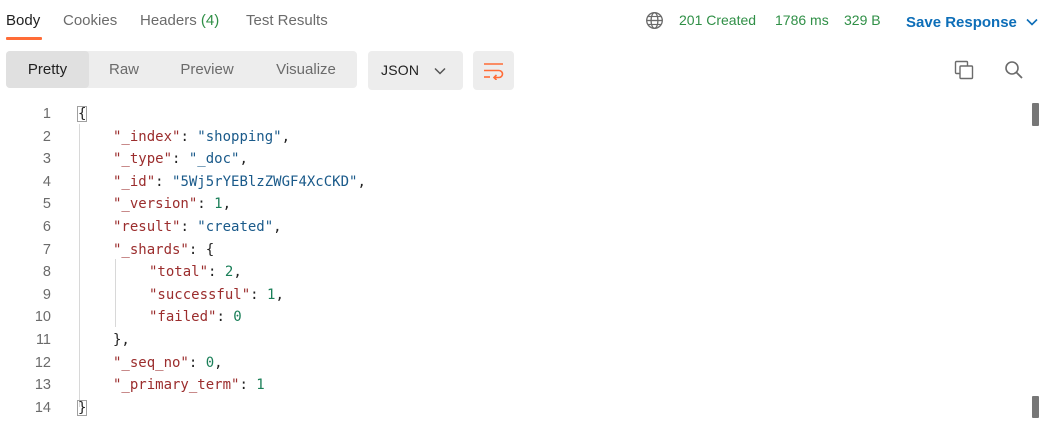 The image size is (1056, 423). I want to click on json-key: "_primary_term", so click(176, 385).